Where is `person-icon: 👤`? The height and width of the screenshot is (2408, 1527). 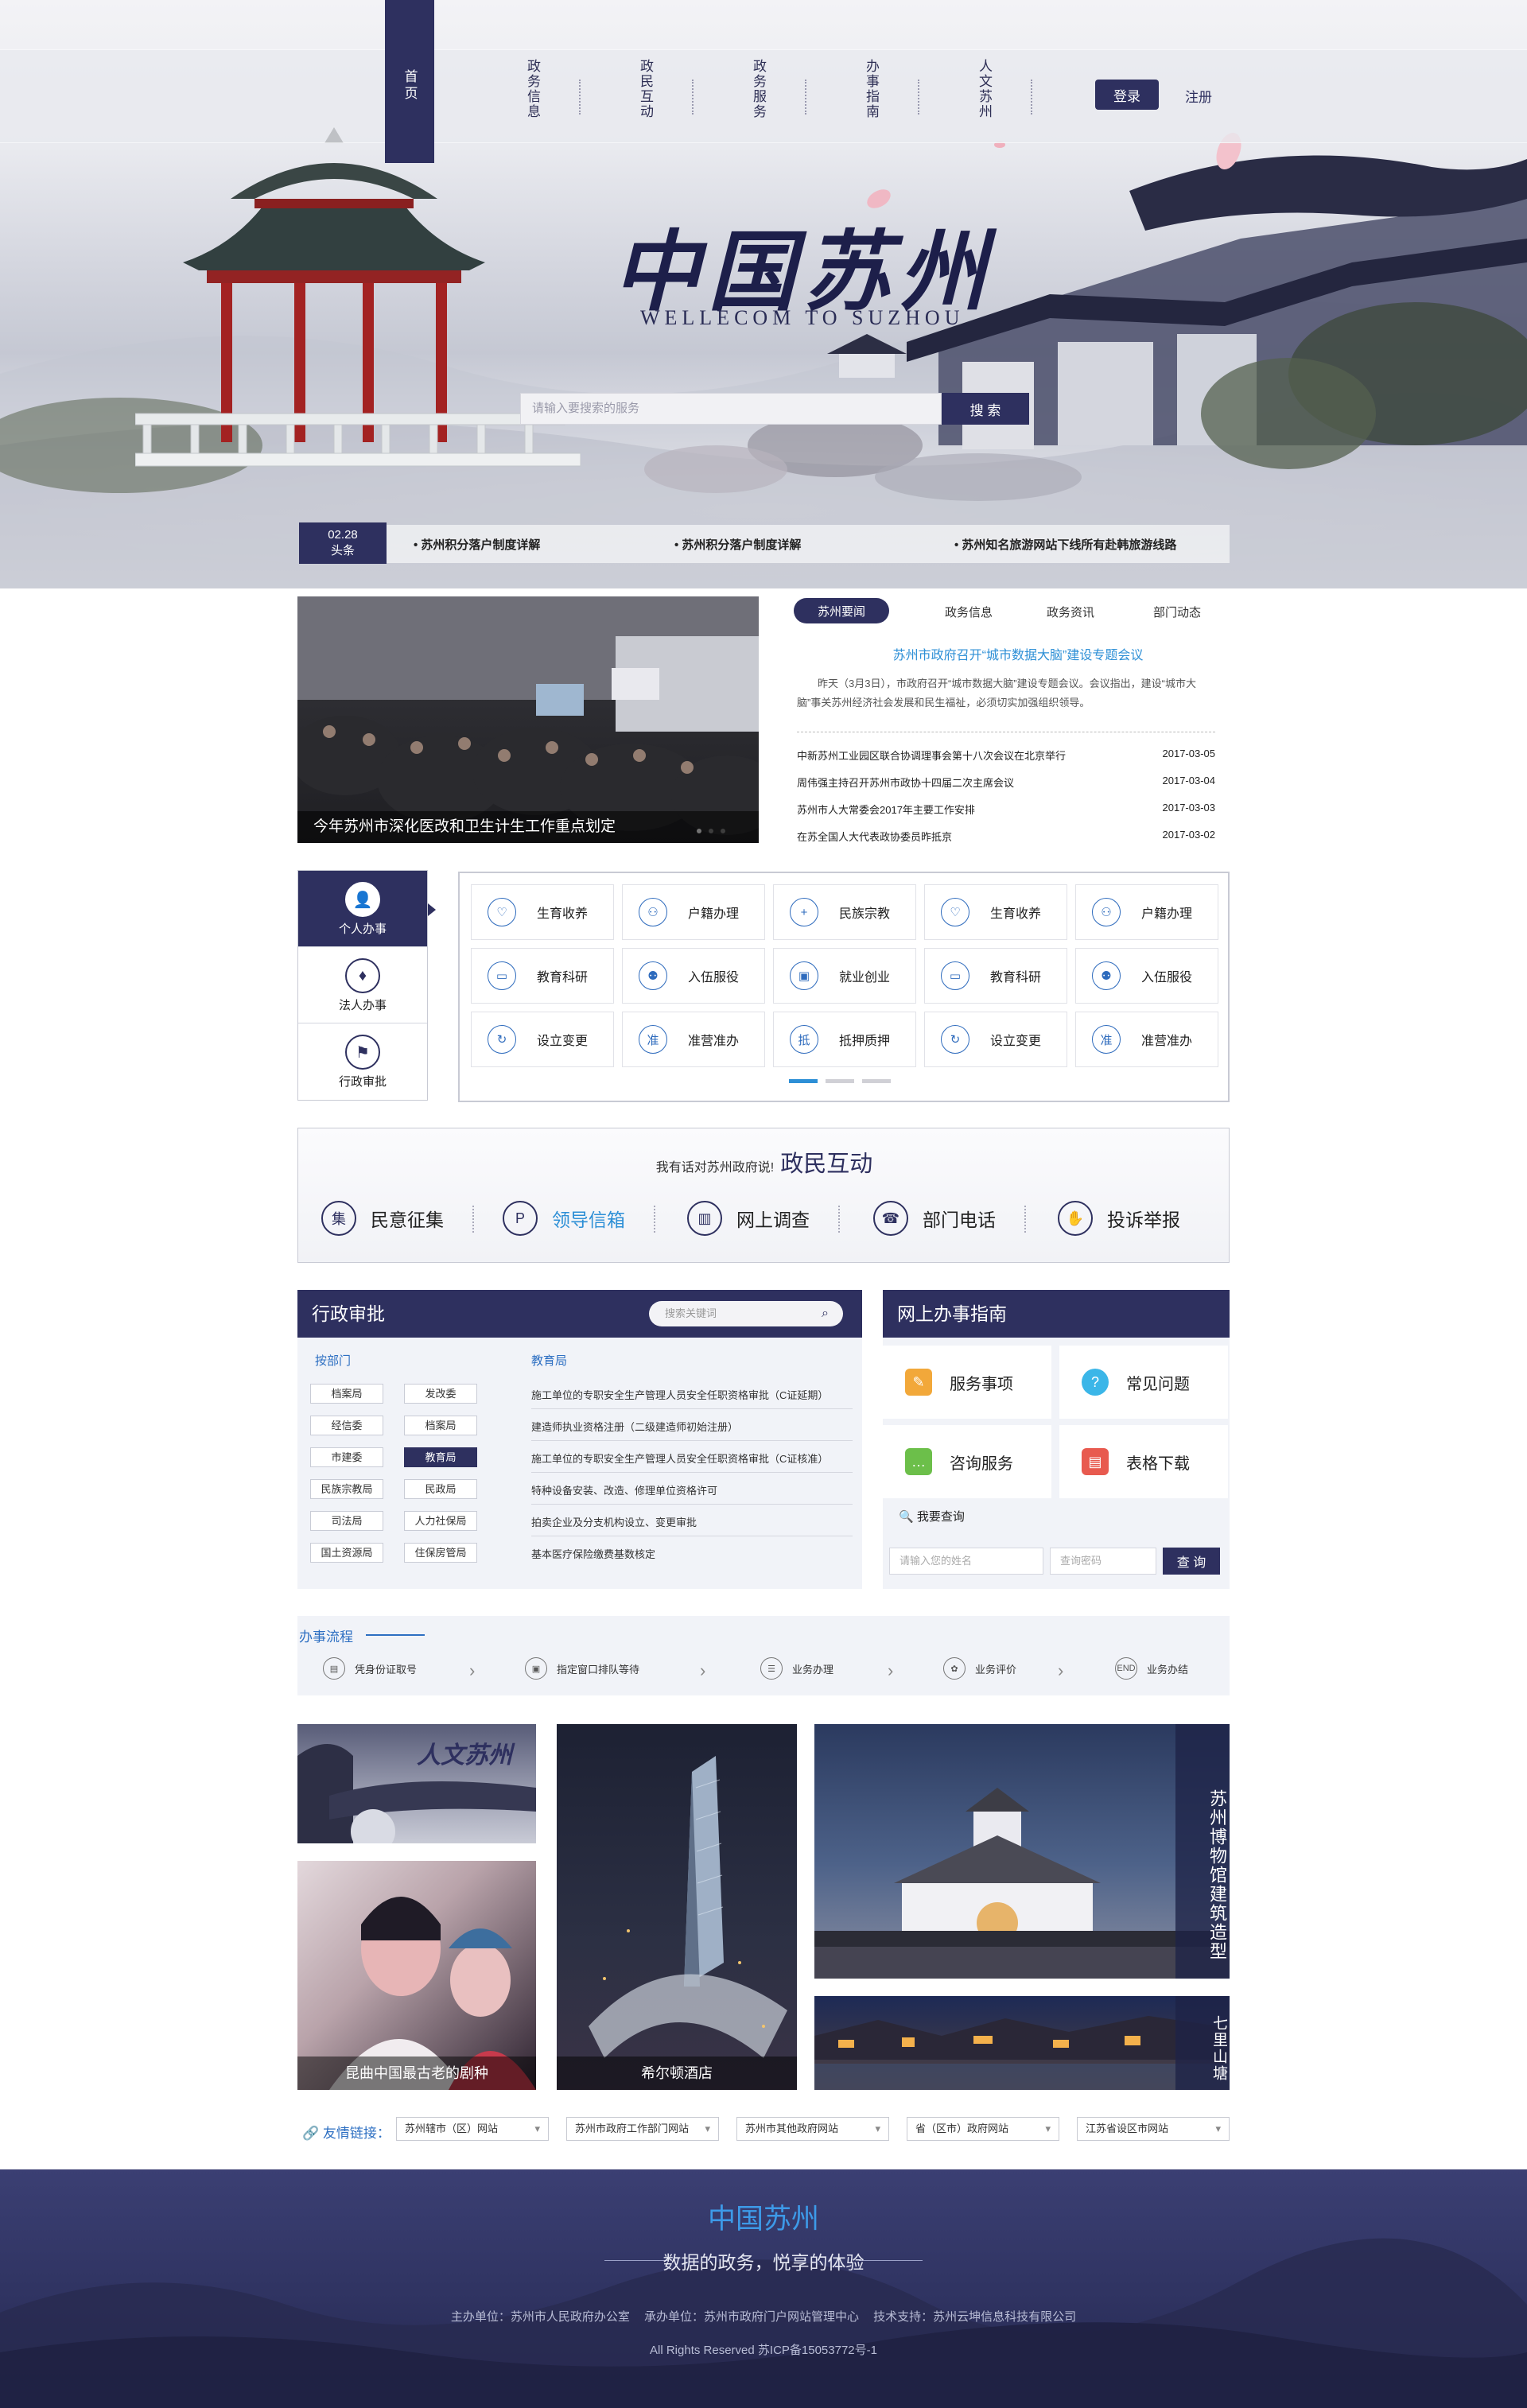 person-icon: 👤 is located at coordinates (362, 899).